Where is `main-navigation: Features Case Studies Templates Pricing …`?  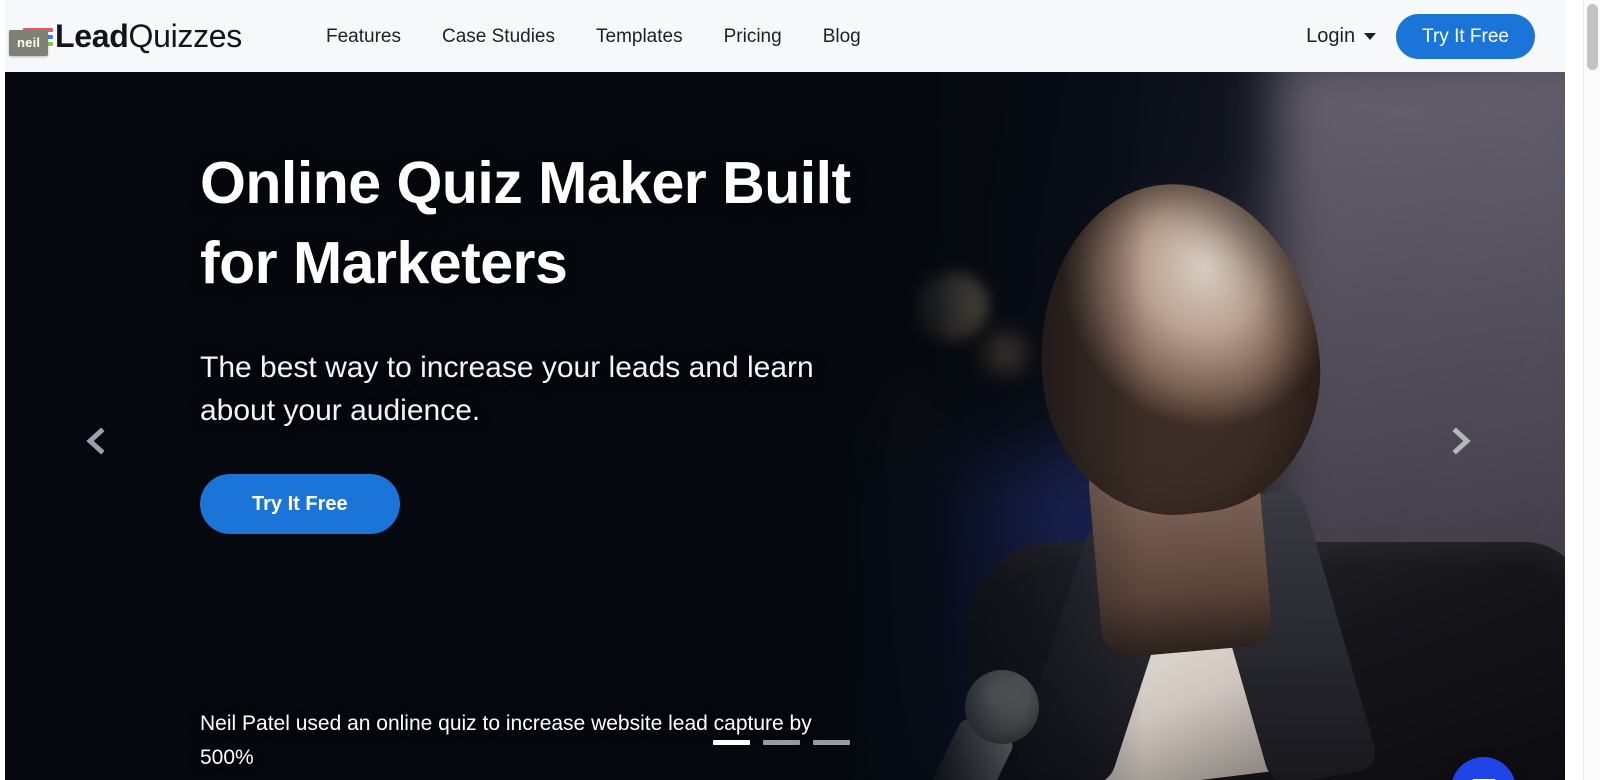
main-navigation: Features Case Studies Templates Pricing … is located at coordinates (593, 36).